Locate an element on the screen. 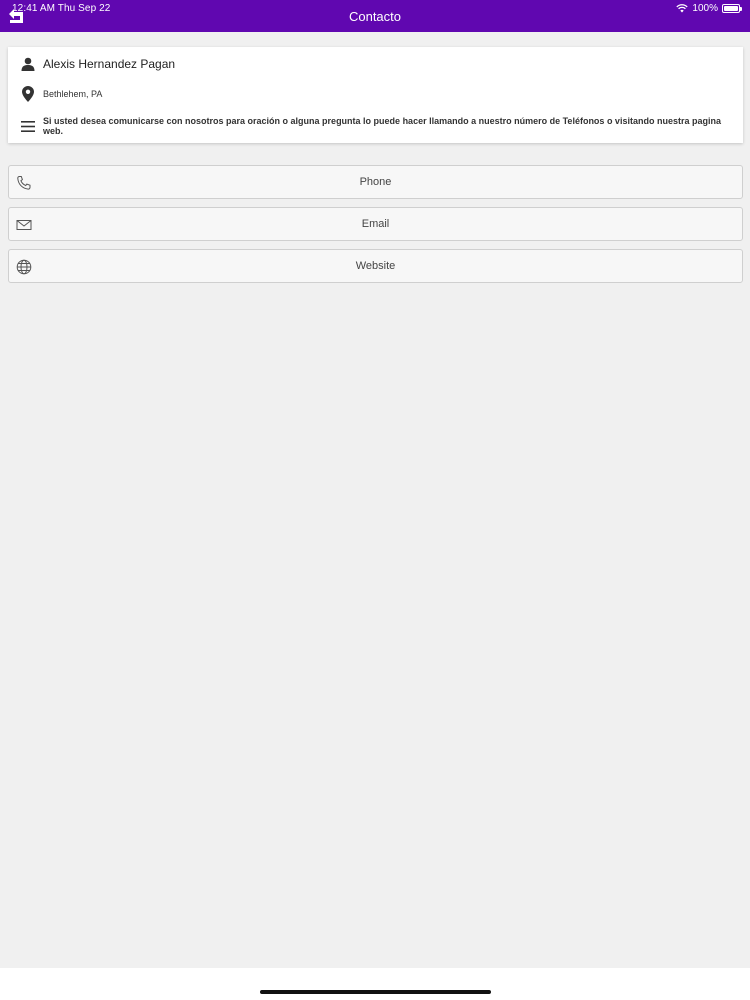 The height and width of the screenshot is (1000, 750). top-bar: 12:41 AM Thu Sep 22 Contacto 100% is located at coordinates (375, 16).